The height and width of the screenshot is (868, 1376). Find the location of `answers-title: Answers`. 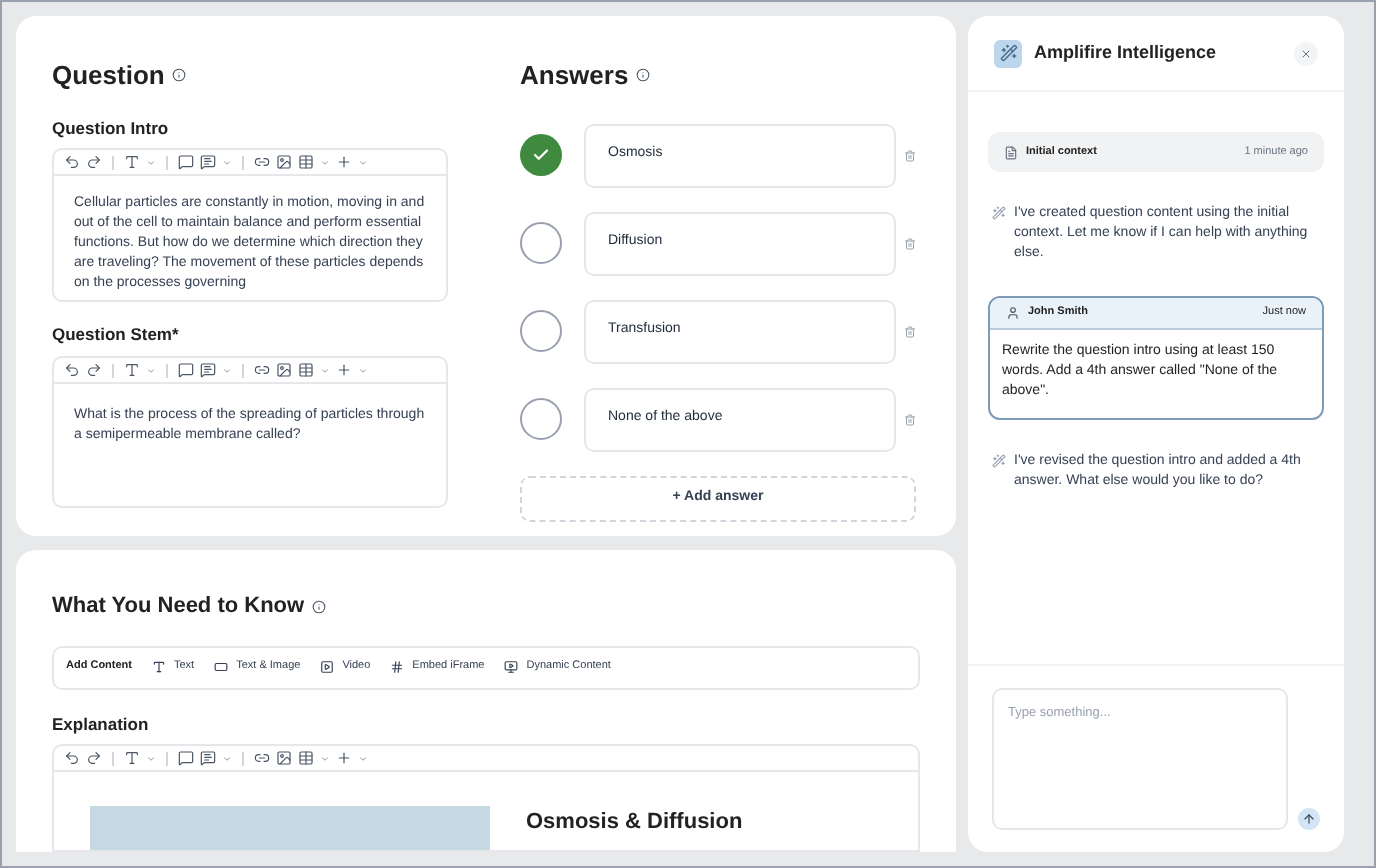

answers-title: Answers is located at coordinates (574, 76).